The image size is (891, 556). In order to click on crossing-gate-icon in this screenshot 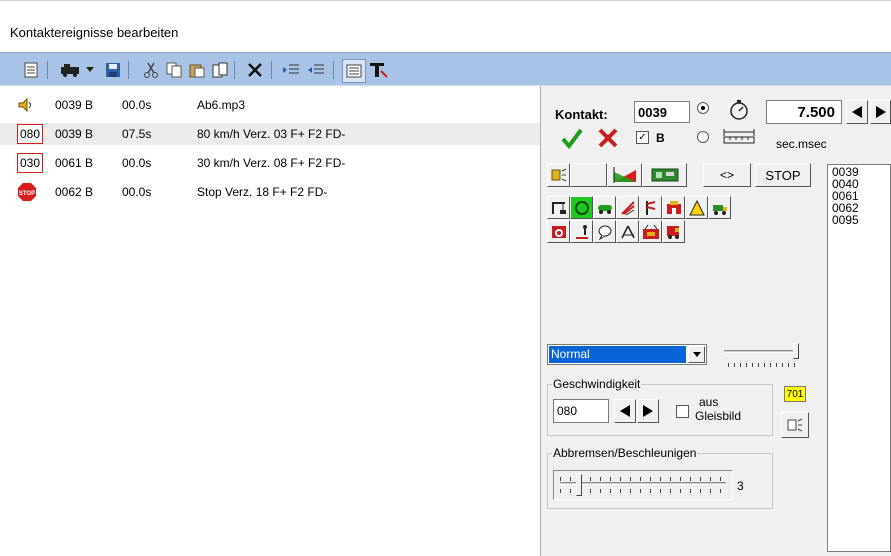, I will do `click(673, 207)`.